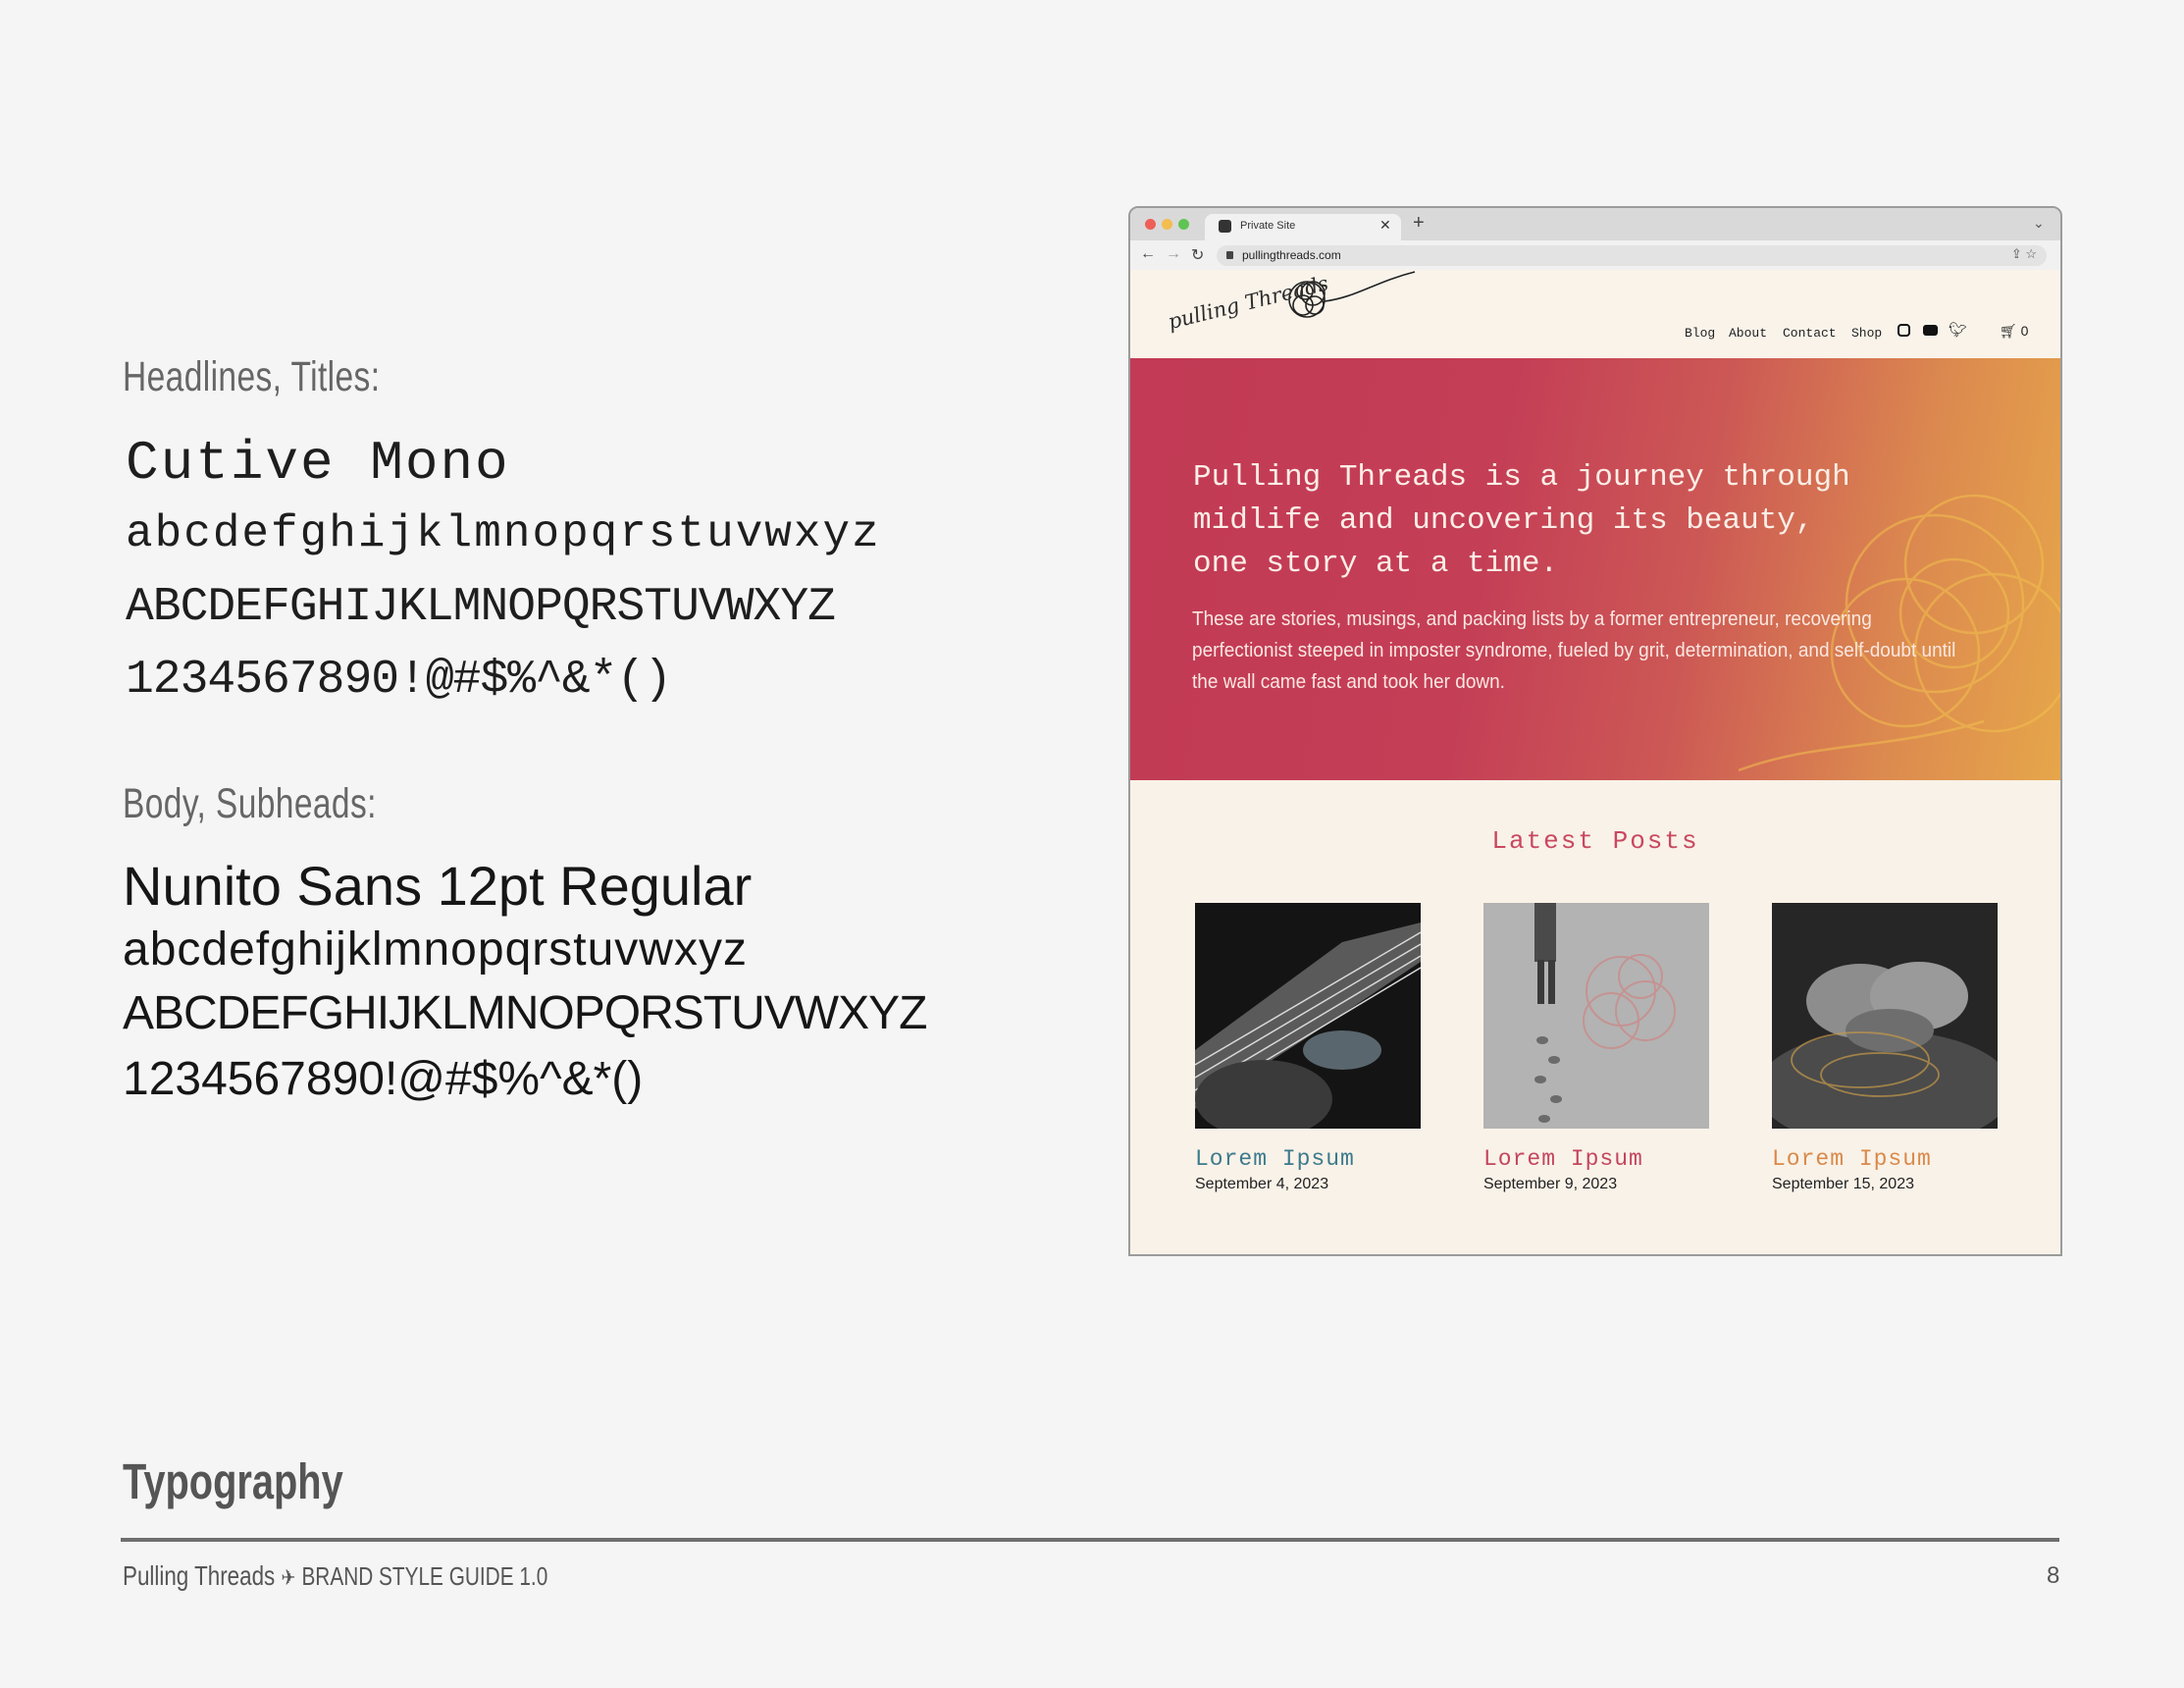 The width and height of the screenshot is (2184, 1688). What do you see at coordinates (1632, 255) in the screenshot?
I see `address-bar: pullingthreads.com ⇪ ☆` at bounding box center [1632, 255].